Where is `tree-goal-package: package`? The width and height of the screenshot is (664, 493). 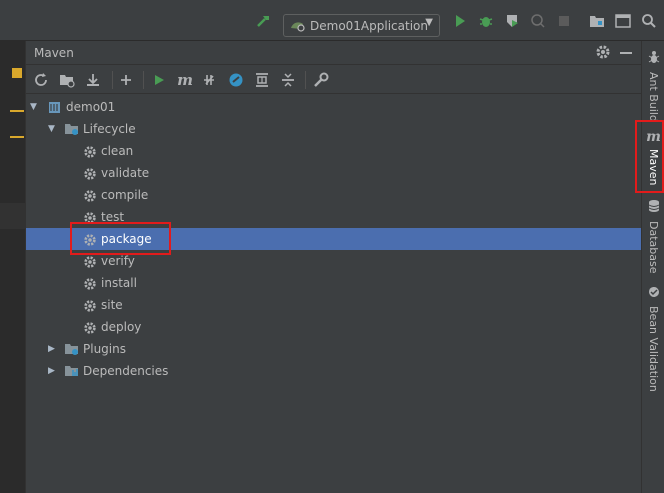 tree-goal-package: package is located at coordinates (334, 239).